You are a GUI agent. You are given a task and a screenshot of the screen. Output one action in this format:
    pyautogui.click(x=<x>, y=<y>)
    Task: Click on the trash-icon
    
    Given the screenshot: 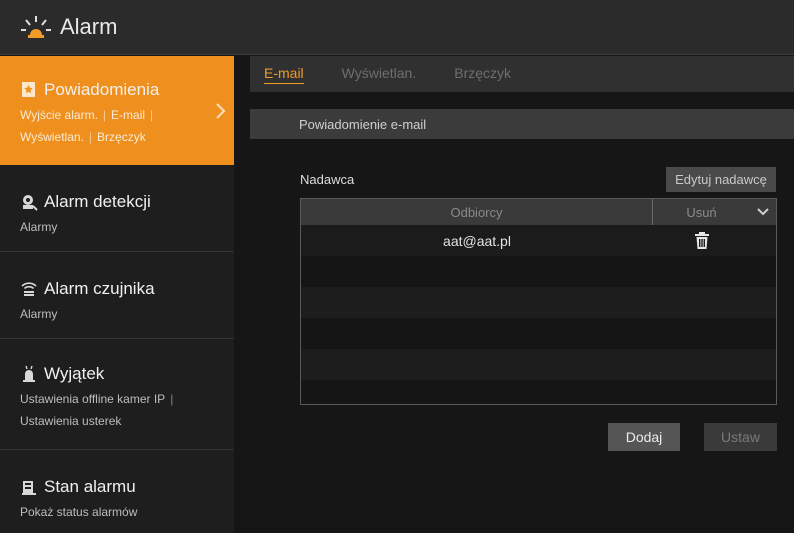 What is the action you would take?
    pyautogui.click(x=701, y=240)
    